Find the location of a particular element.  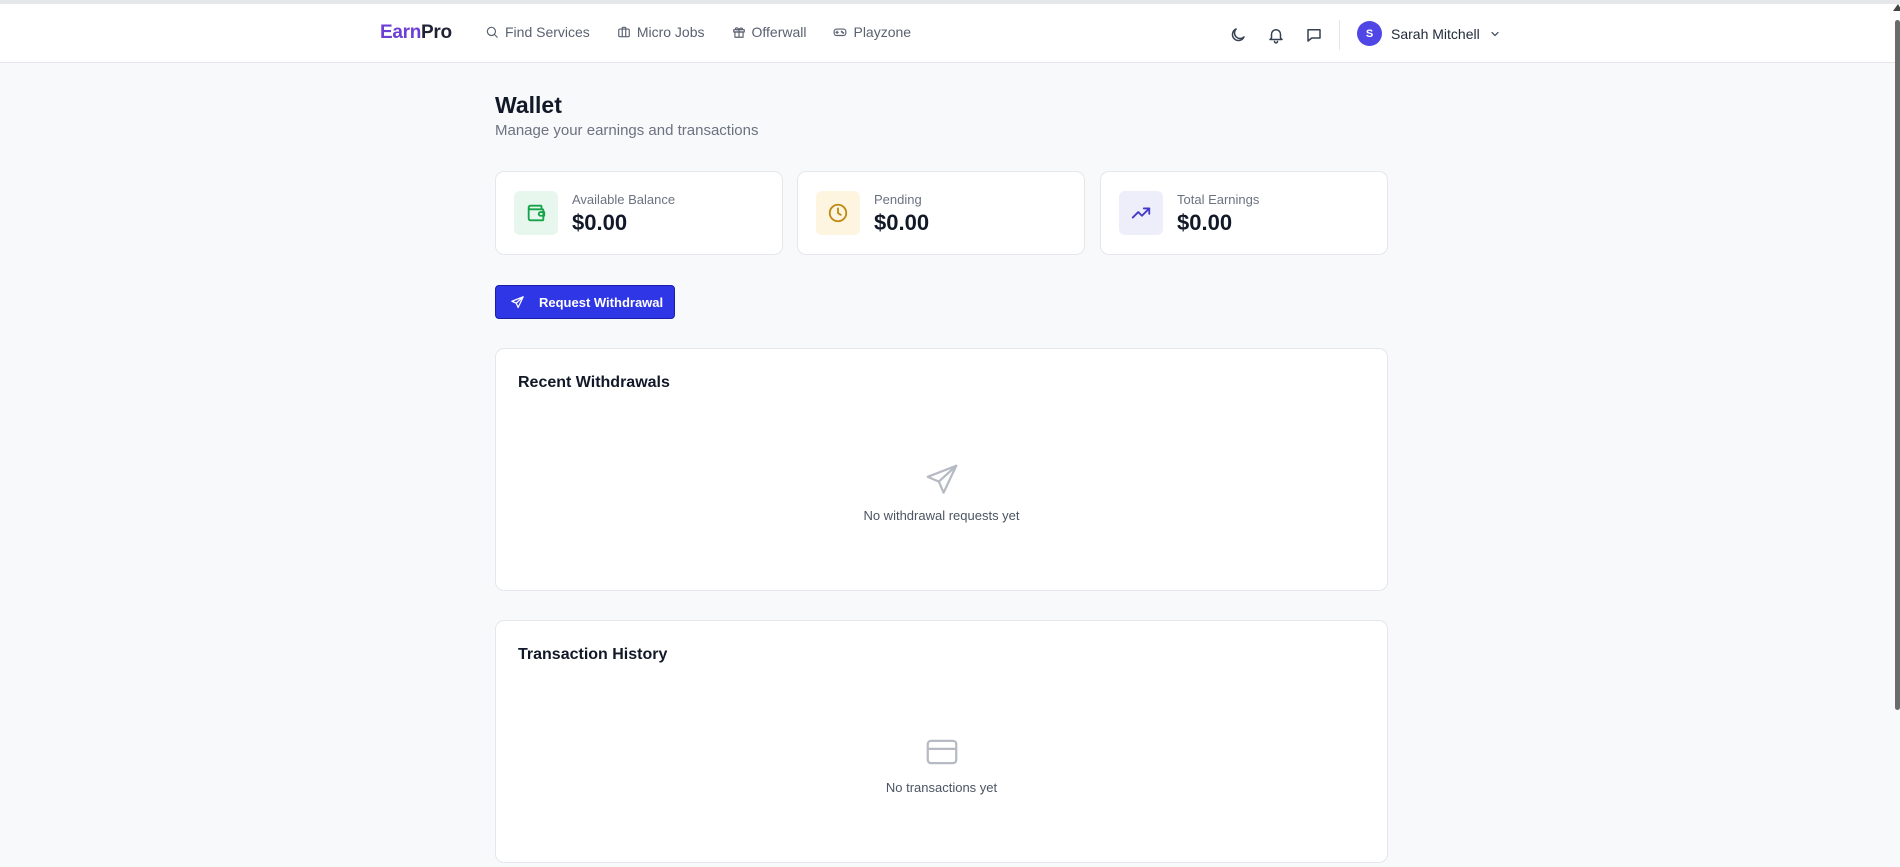

nav-label: Micro Jobs is located at coordinates (670, 32).